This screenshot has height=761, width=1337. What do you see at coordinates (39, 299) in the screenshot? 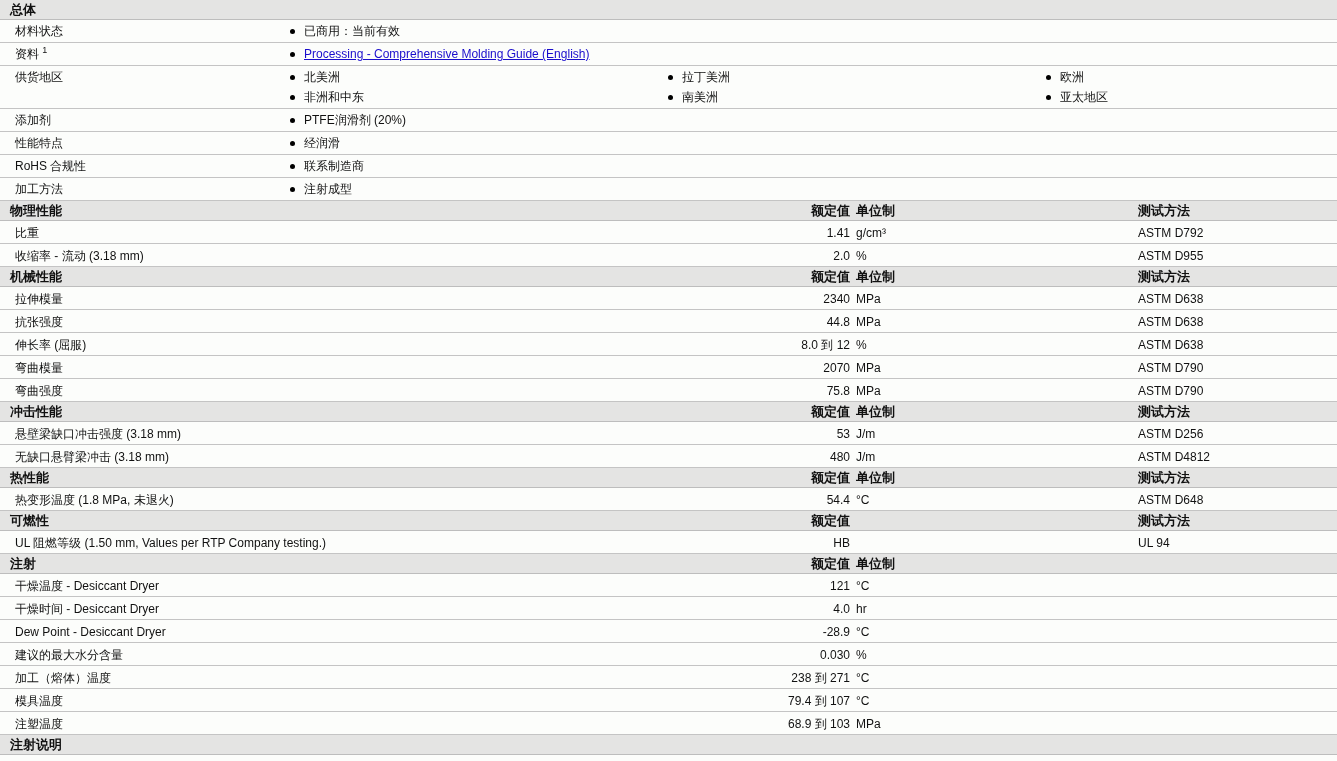
I see `property-label: 拉伸模量` at bounding box center [39, 299].